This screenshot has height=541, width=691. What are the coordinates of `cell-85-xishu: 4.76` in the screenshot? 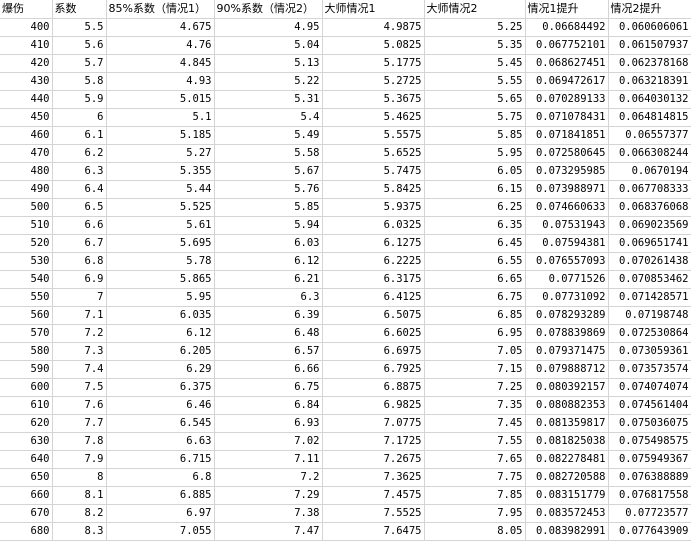 It's located at (160, 45).